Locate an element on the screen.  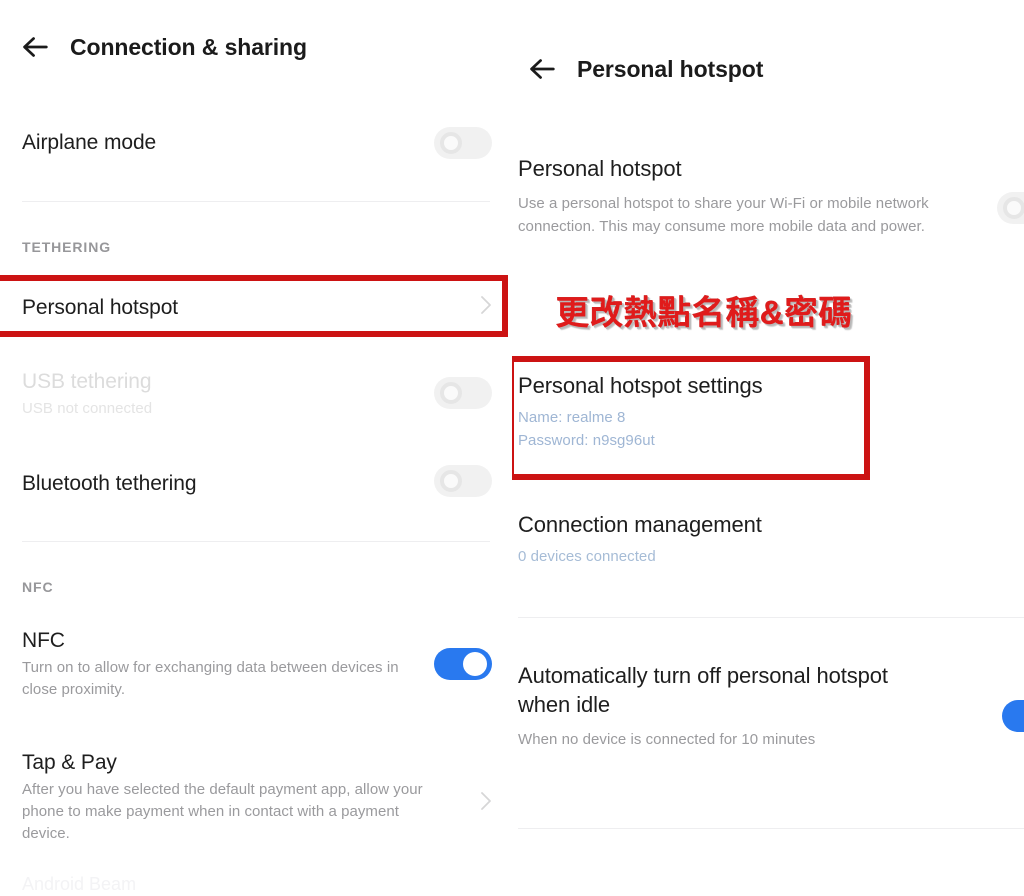
airplane-mode-toggle is located at coordinates (463, 143).